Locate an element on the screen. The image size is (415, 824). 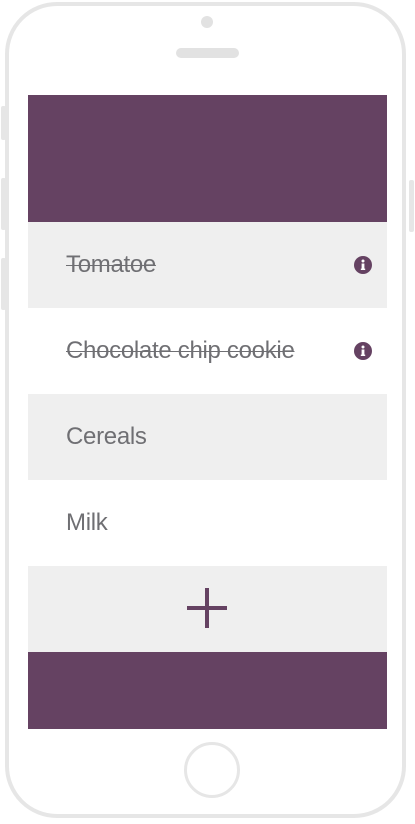
plus-icon is located at coordinates (207, 608).